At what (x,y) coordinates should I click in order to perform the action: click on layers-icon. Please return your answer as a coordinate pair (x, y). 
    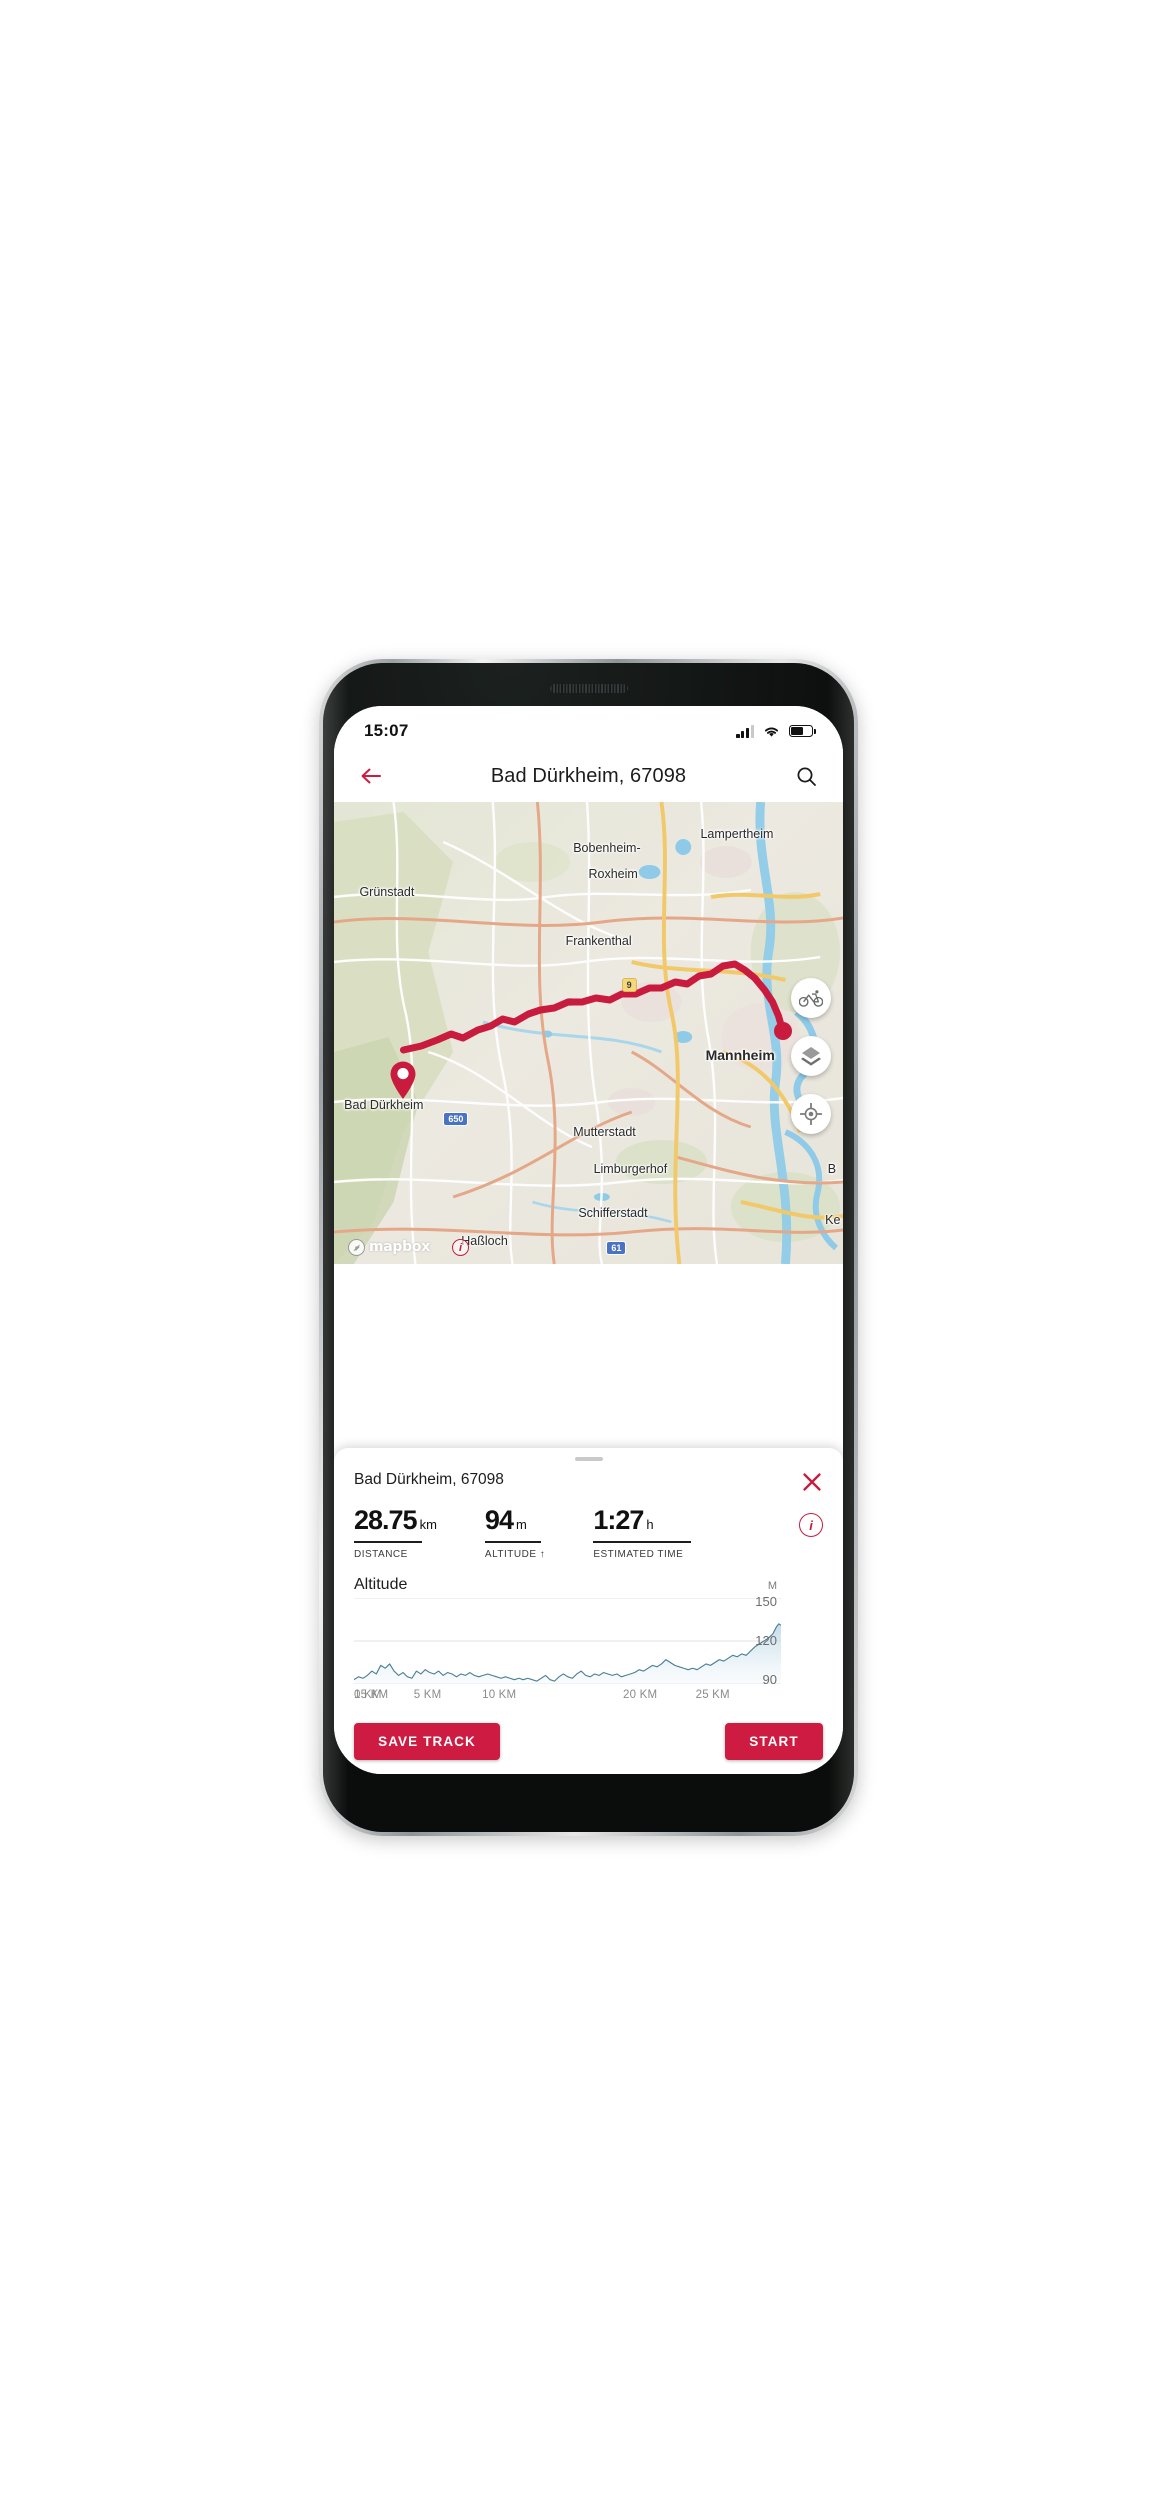
    Looking at the image, I should click on (811, 1056).